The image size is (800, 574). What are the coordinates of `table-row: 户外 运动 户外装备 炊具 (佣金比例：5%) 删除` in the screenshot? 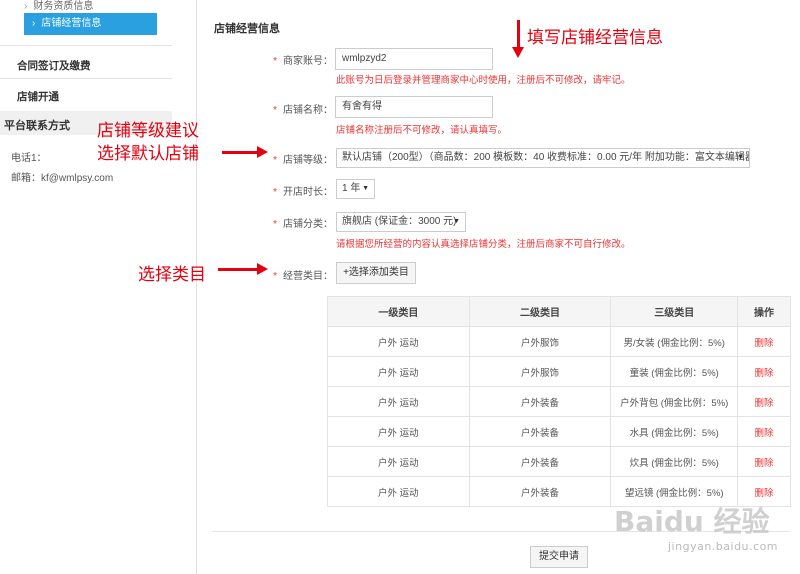 It's located at (559, 461).